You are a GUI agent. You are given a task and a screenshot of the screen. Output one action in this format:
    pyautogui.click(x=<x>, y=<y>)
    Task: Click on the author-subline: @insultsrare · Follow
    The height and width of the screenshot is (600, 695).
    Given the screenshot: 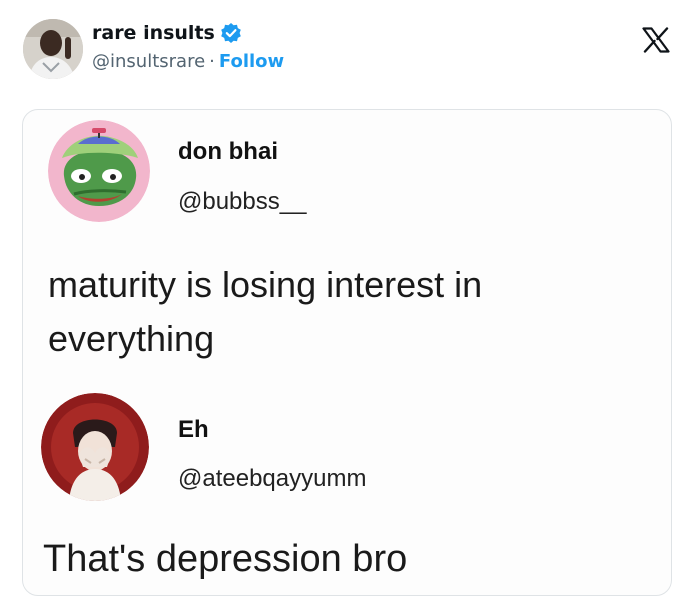 What is the action you would take?
    pyautogui.click(x=188, y=61)
    